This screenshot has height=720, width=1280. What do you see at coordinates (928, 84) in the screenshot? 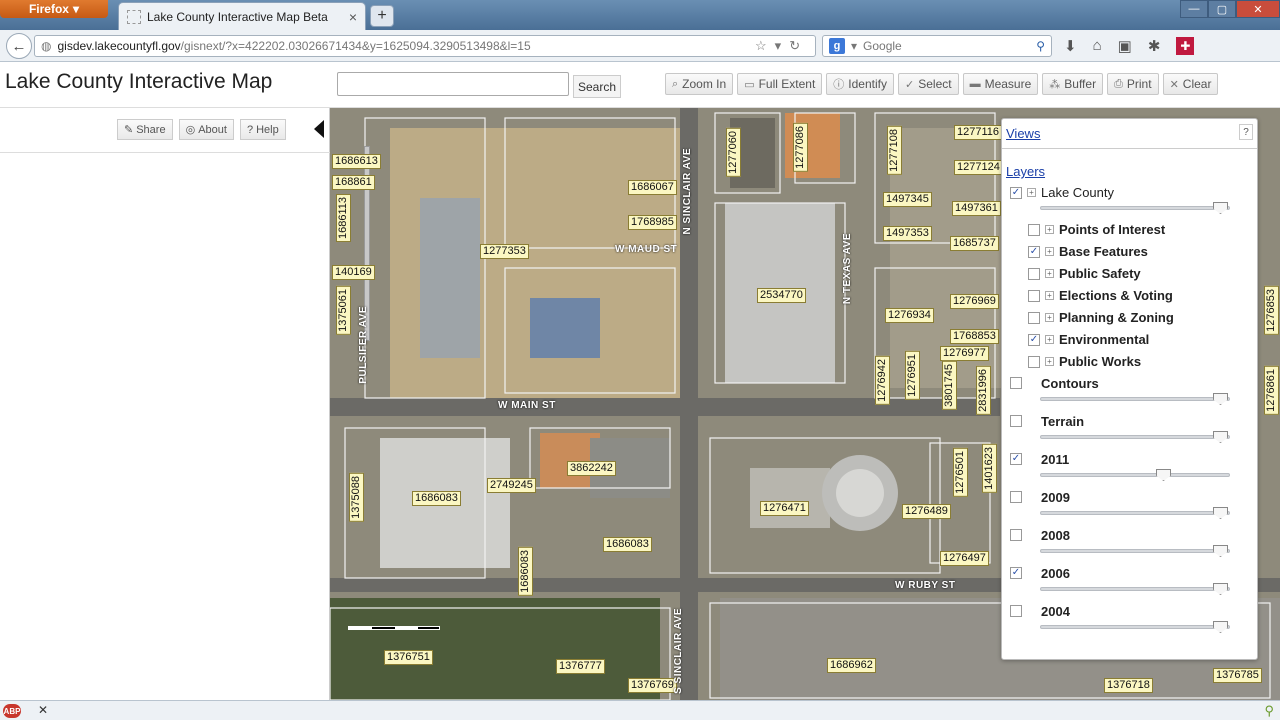
I see `select-button: ✓ Select` at bounding box center [928, 84].